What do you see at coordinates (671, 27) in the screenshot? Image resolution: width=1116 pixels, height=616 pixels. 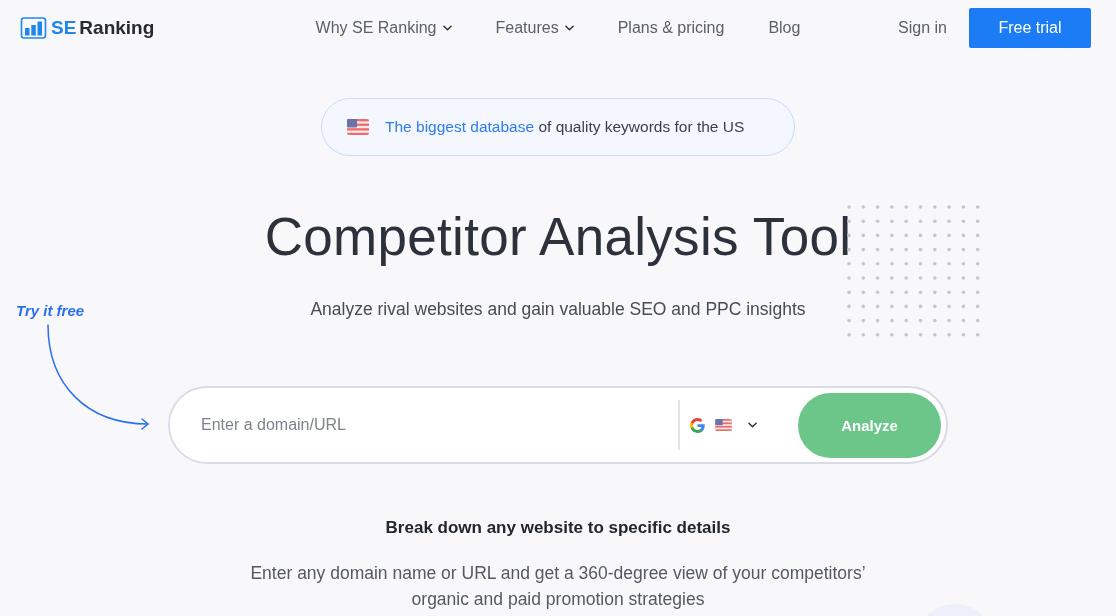 I see `nav-link: Plans & pricing` at bounding box center [671, 27].